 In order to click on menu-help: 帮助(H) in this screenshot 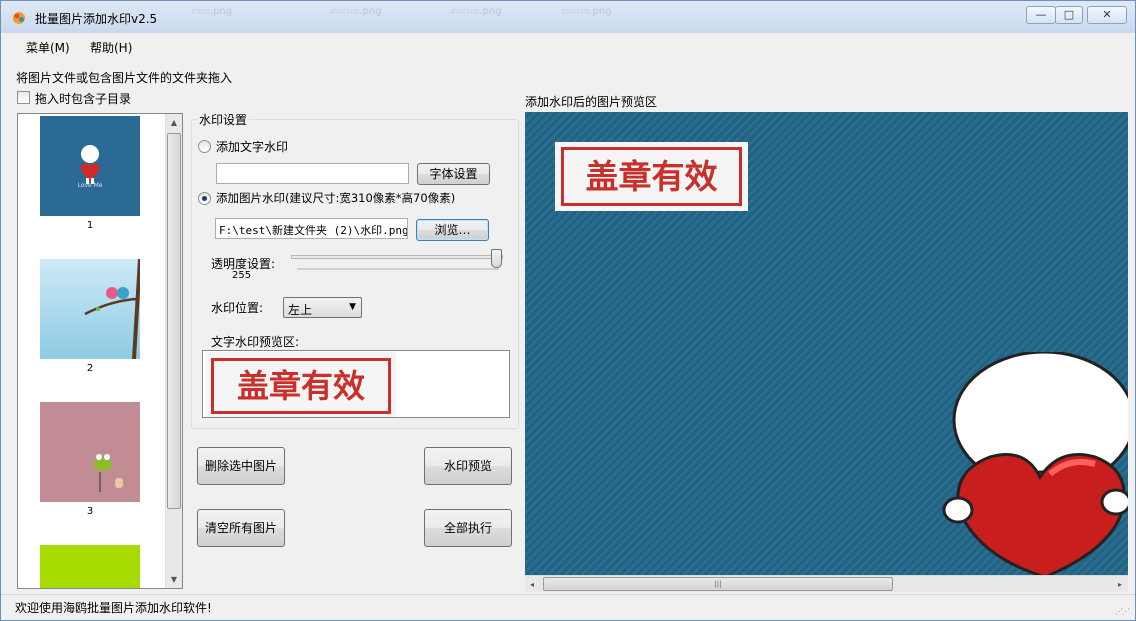, I will do `click(111, 47)`.